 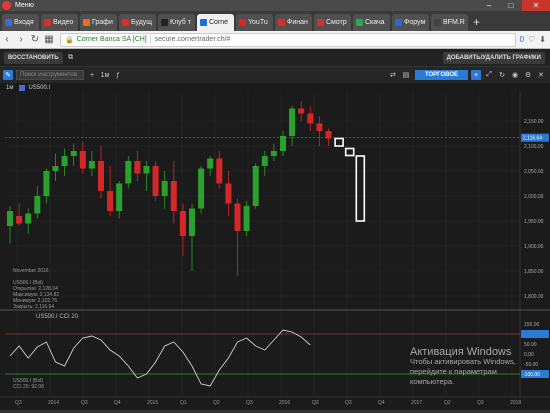 What do you see at coordinates (8, 75) in the screenshot?
I see `edit-icon: ✎` at bounding box center [8, 75].